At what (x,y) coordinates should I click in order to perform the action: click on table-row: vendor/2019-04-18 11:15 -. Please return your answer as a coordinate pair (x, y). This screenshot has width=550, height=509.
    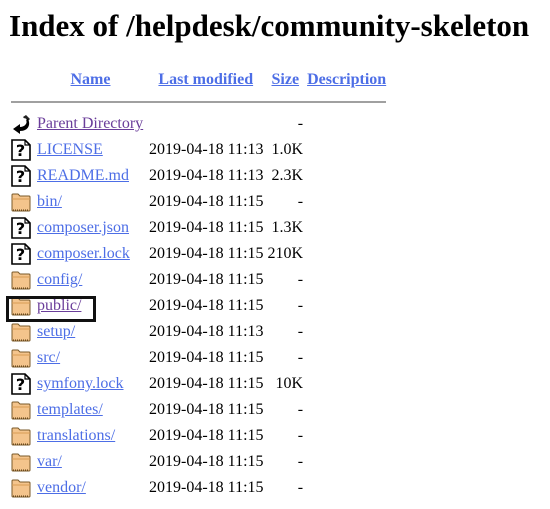
    Looking at the image, I should click on (198, 488).